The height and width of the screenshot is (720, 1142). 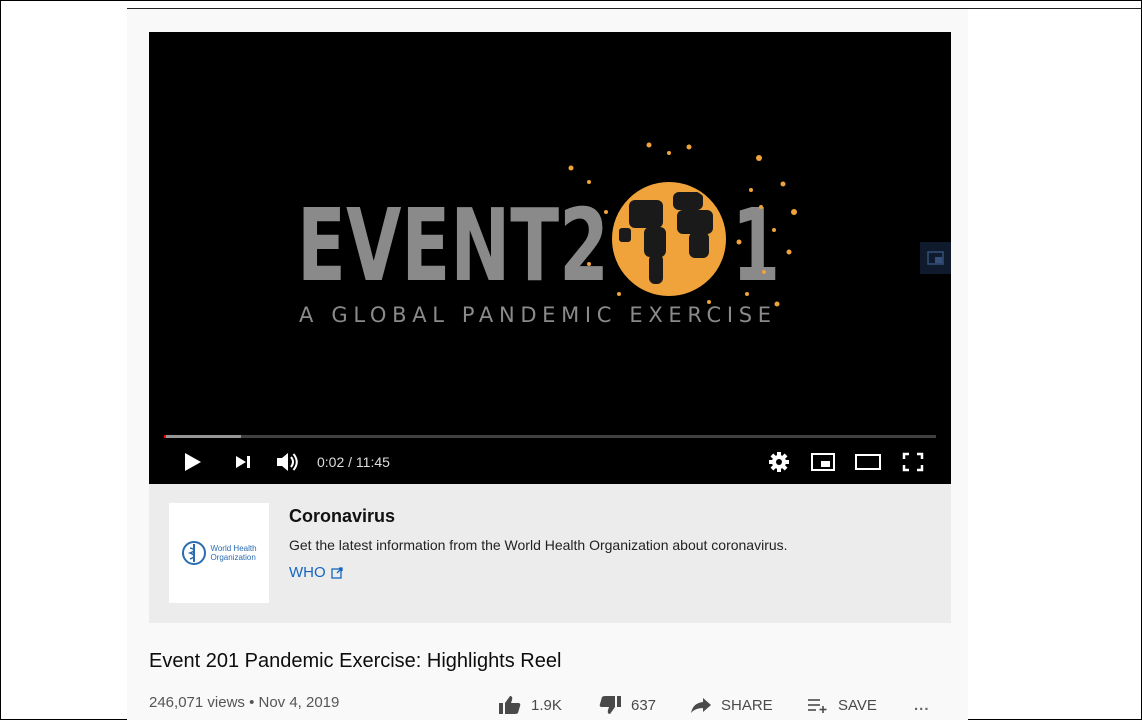 What do you see at coordinates (353, 462) in the screenshot?
I see `time-display: 0:02 / 11:45` at bounding box center [353, 462].